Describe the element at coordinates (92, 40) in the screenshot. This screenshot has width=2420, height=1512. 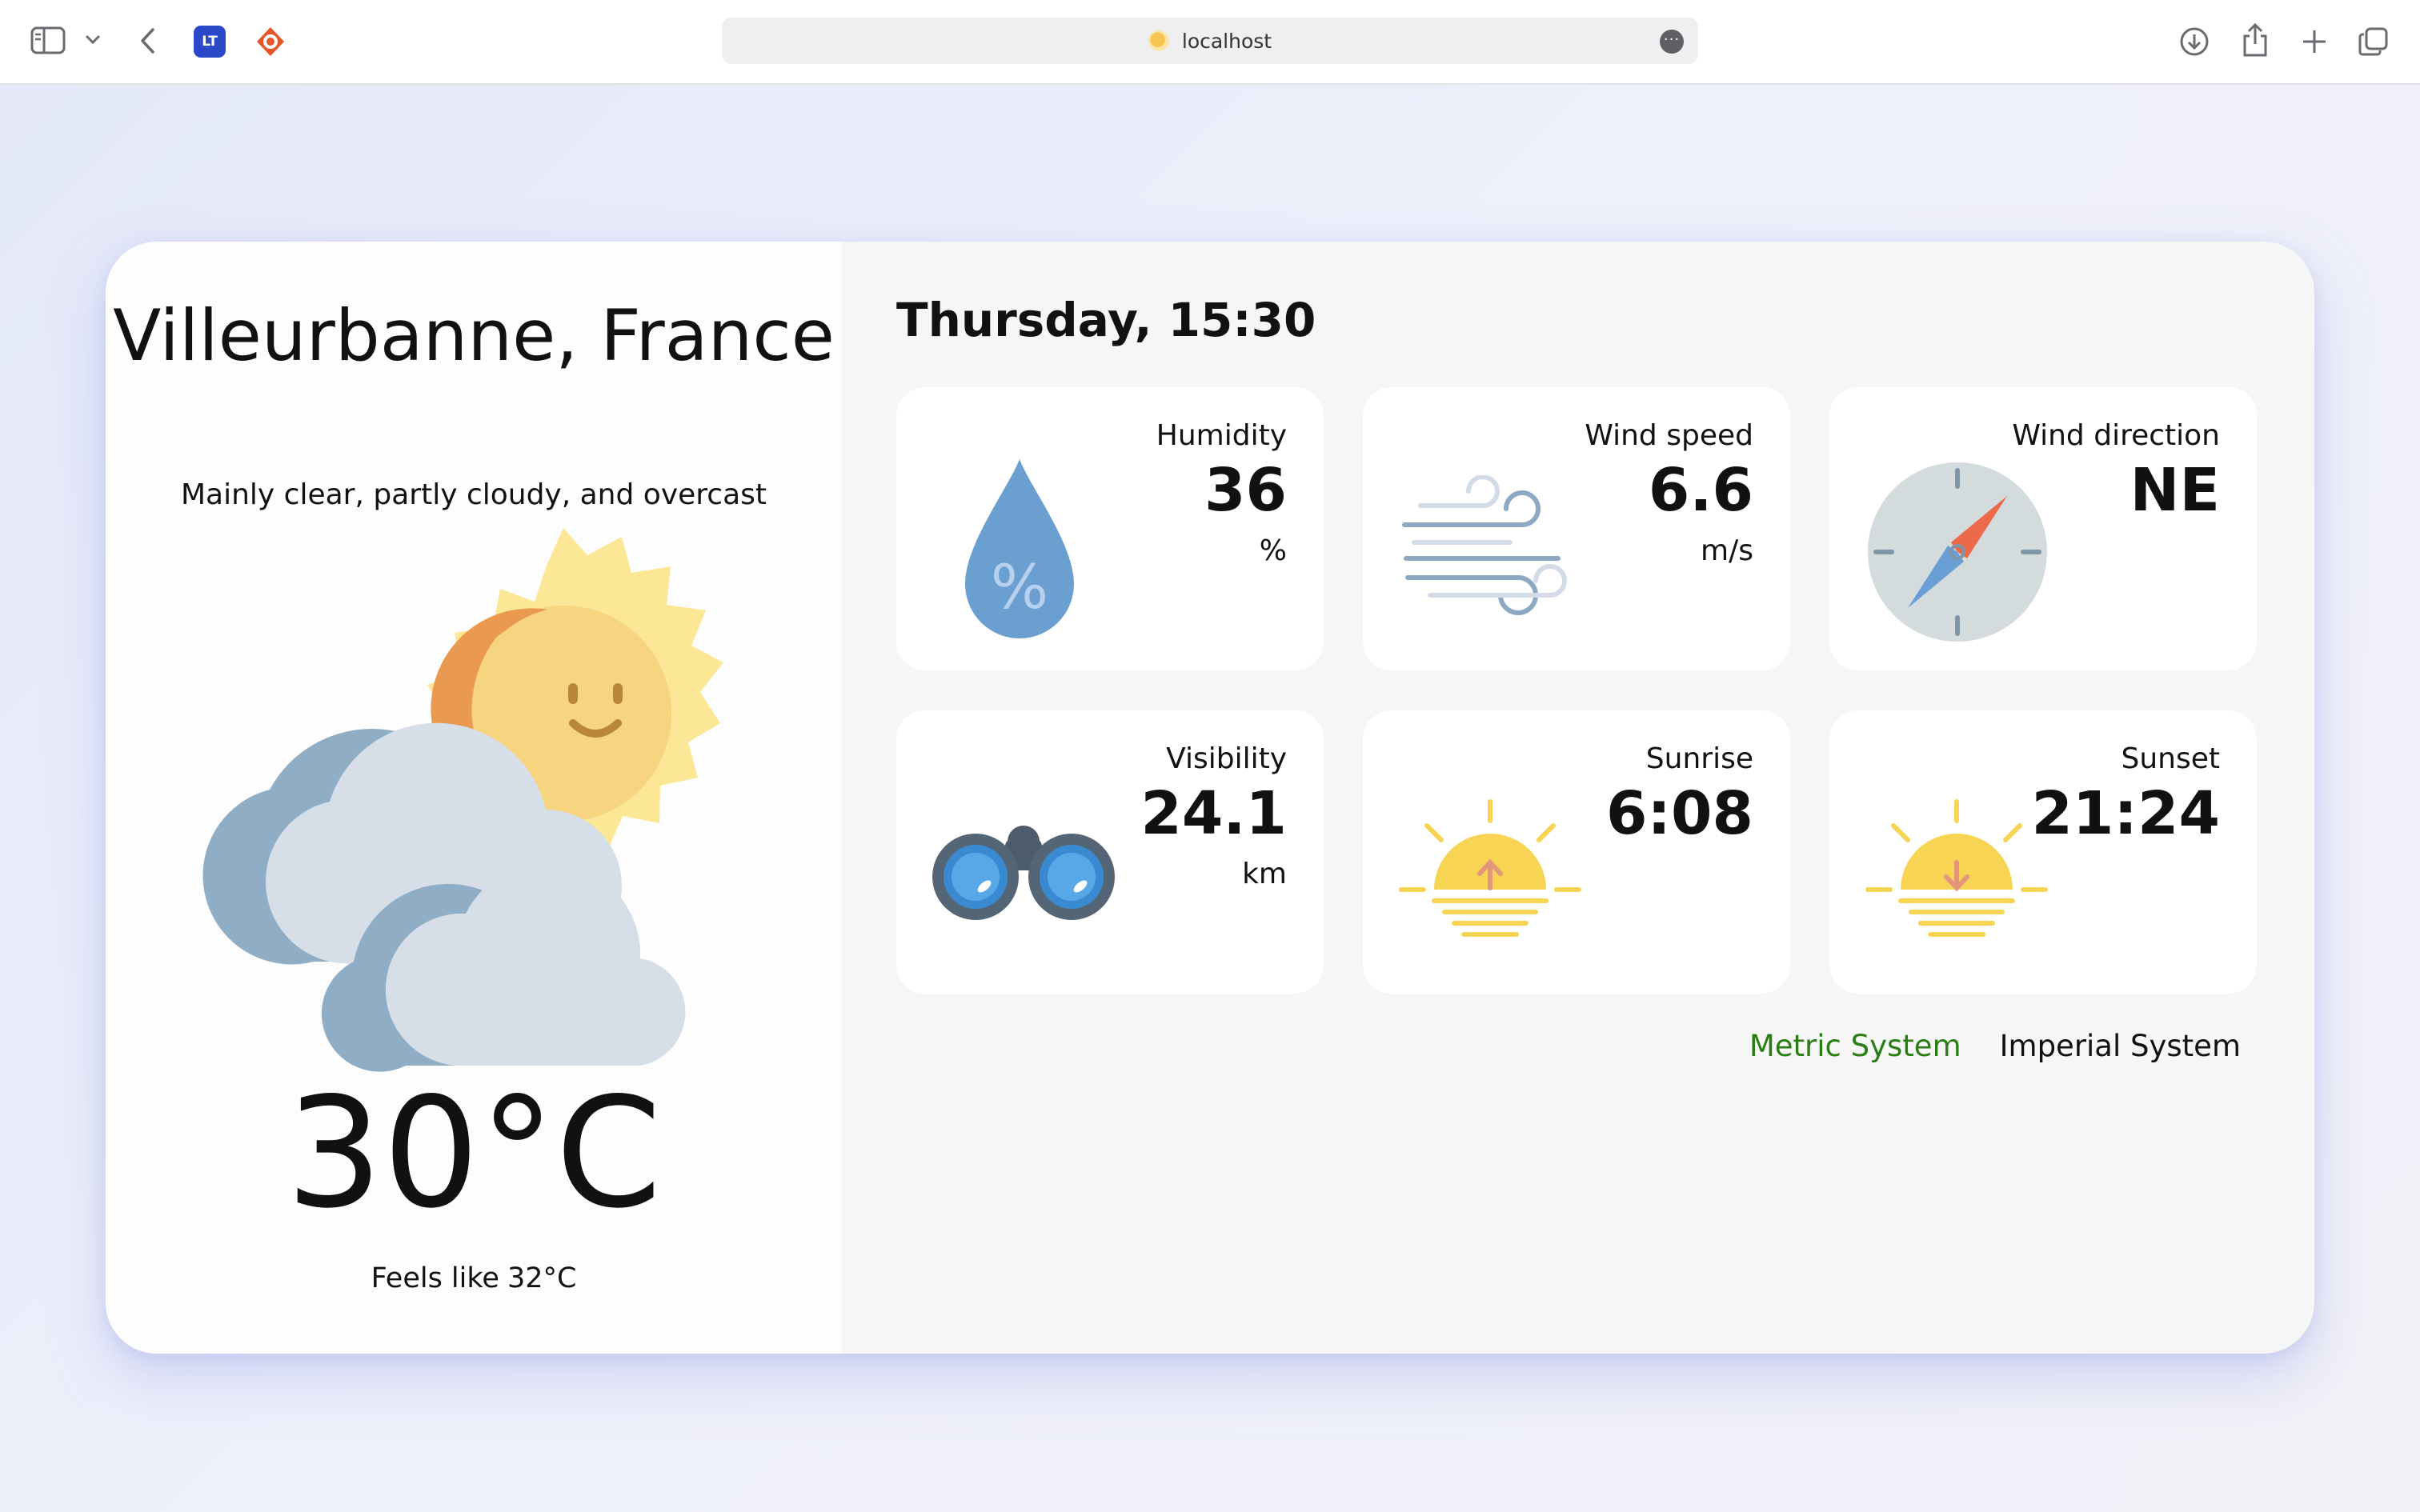
I see `chevron-down-icon` at that location.